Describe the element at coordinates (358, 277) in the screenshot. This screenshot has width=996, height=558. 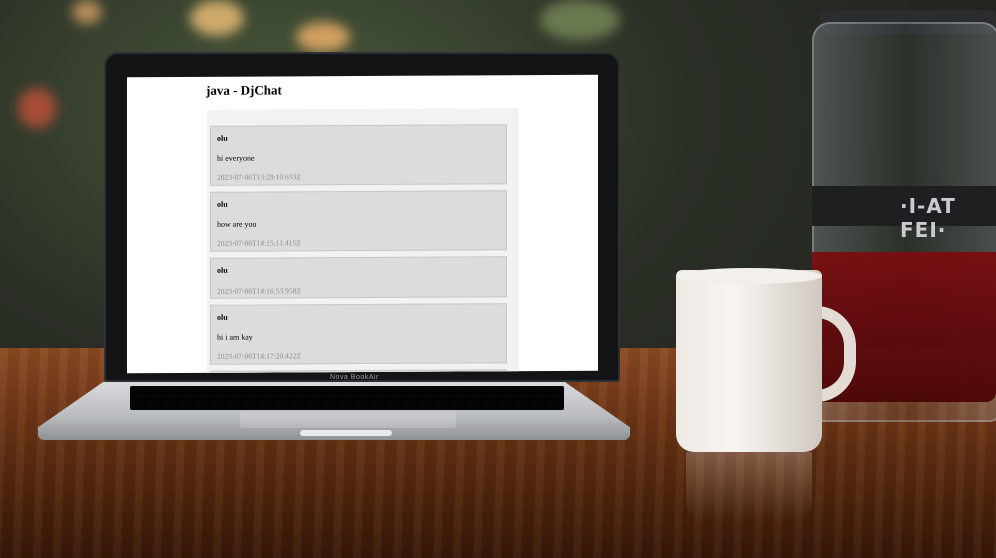
I see `chat-message: olu 2023-07-06T14:16:53.958Z` at that location.